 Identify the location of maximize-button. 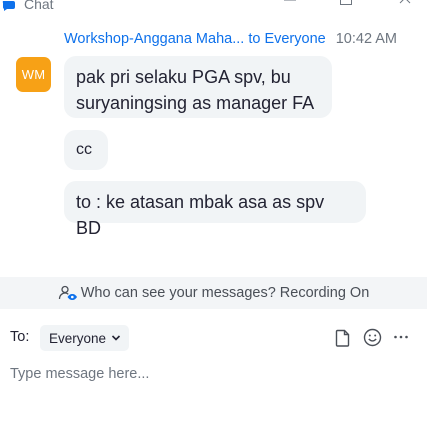
(346, 7).